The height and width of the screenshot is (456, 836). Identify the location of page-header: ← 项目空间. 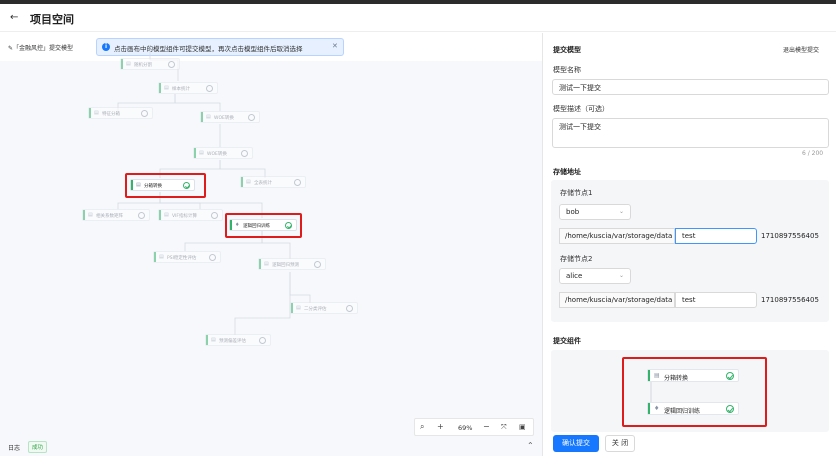
(418, 18).